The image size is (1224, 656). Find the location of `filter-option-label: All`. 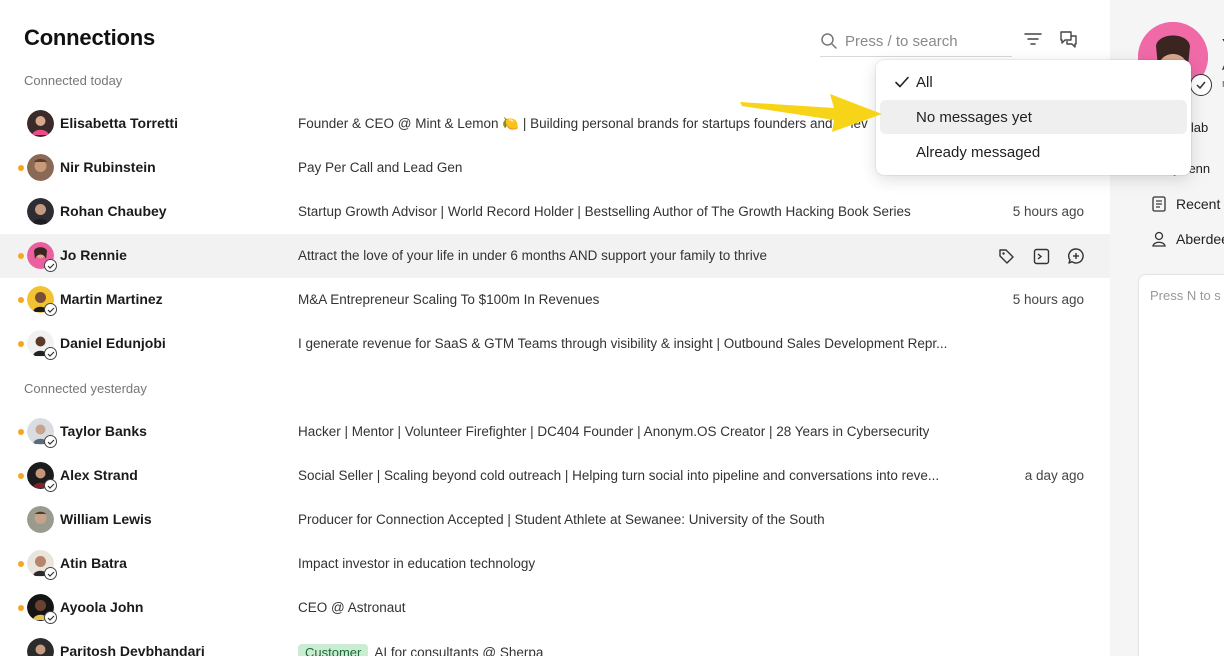

filter-option-label: All is located at coordinates (924, 82).